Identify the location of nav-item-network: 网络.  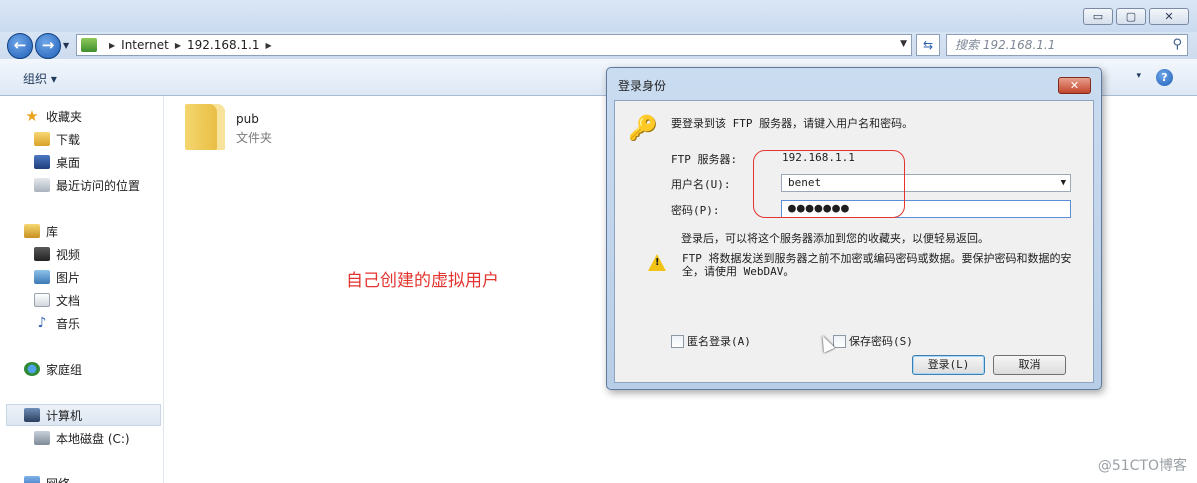
(47, 478).